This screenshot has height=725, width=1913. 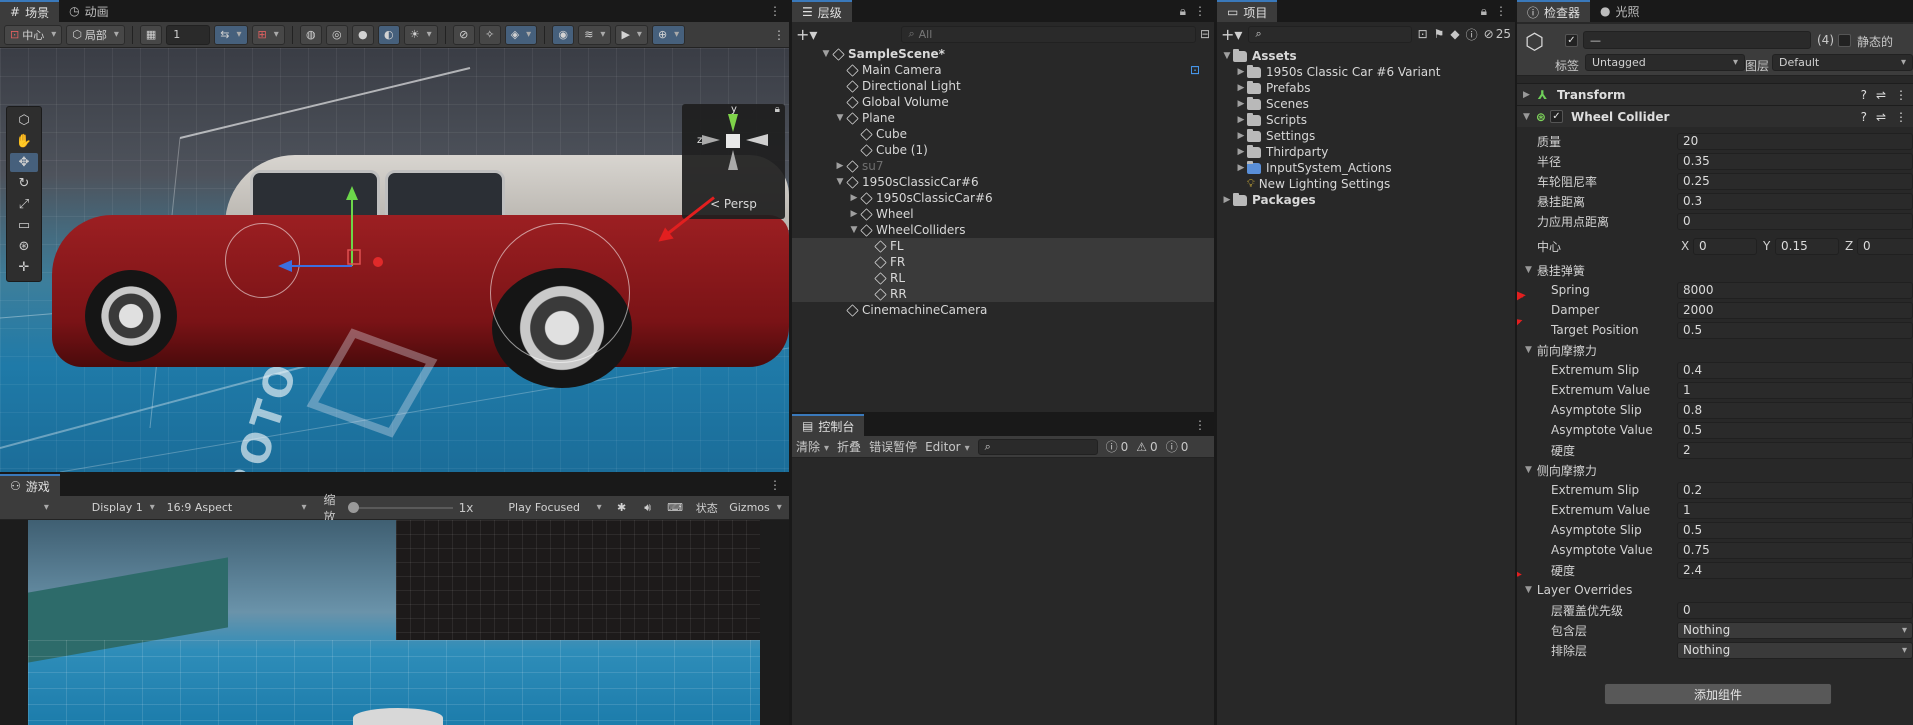 I want to click on editor-dropdown: Editor, so click(x=947, y=447).